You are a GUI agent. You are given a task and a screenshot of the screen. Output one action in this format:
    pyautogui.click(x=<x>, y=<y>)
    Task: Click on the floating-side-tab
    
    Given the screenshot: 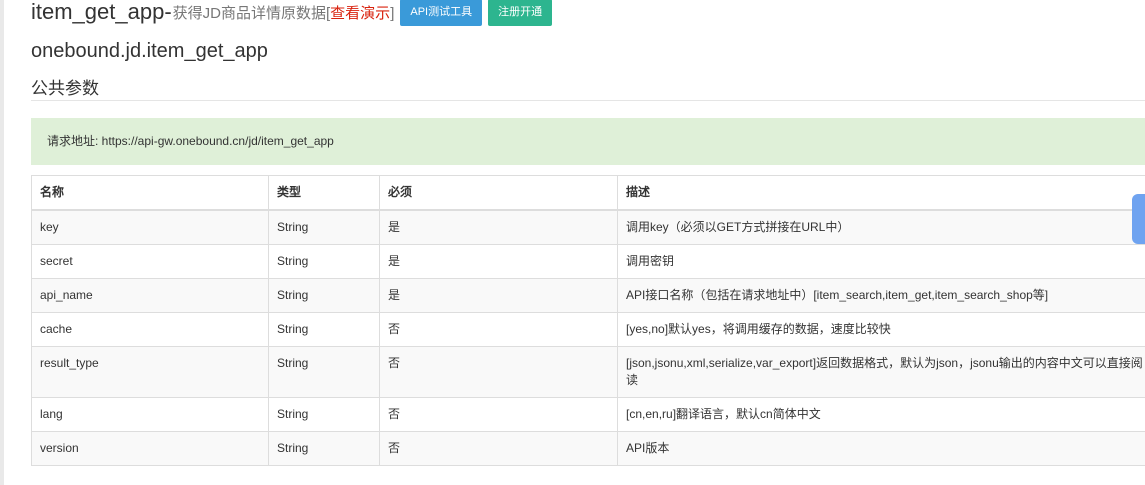 What is the action you would take?
    pyautogui.click(x=1138, y=219)
    